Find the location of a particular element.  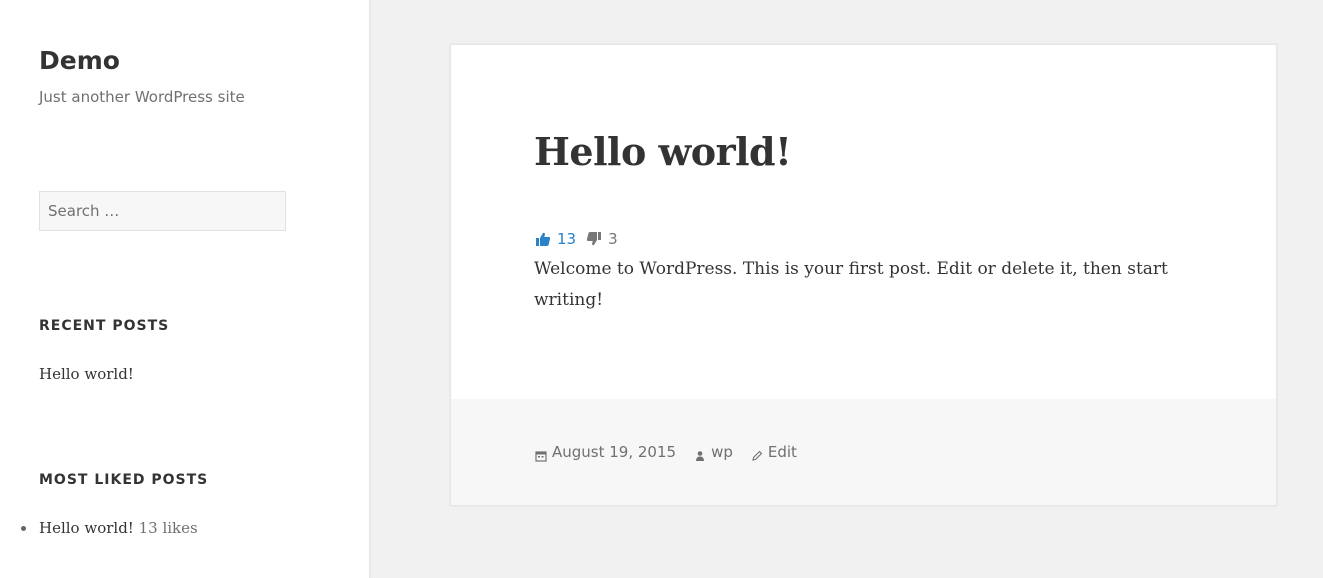

vote-bar: 13 3 is located at coordinates (576, 239).